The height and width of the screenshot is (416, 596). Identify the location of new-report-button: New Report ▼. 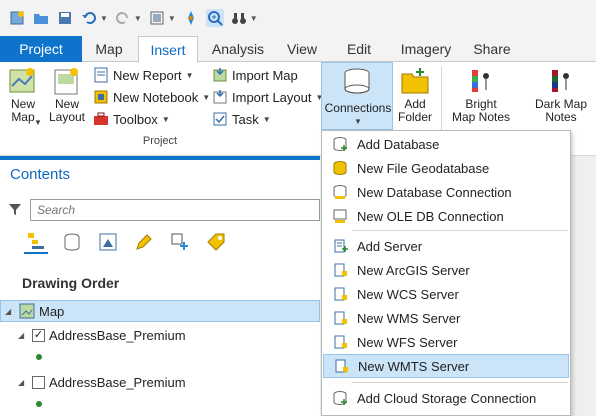
(143, 75).